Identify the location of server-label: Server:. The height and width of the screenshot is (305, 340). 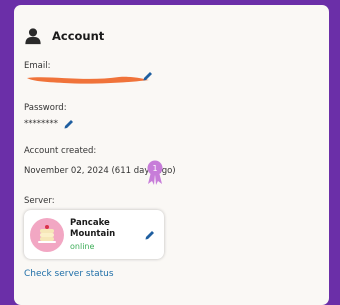
(39, 201).